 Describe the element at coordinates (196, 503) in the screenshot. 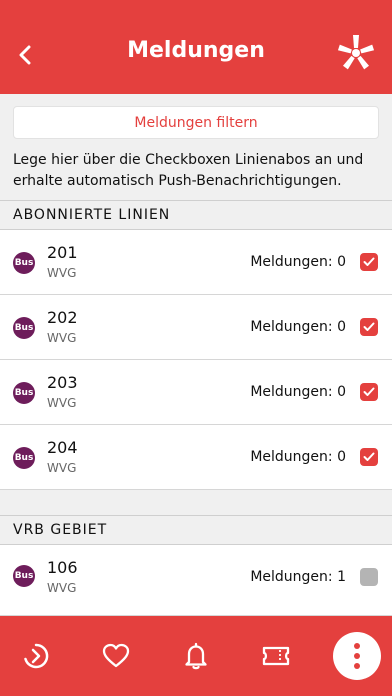

I see `section-spacer` at that location.